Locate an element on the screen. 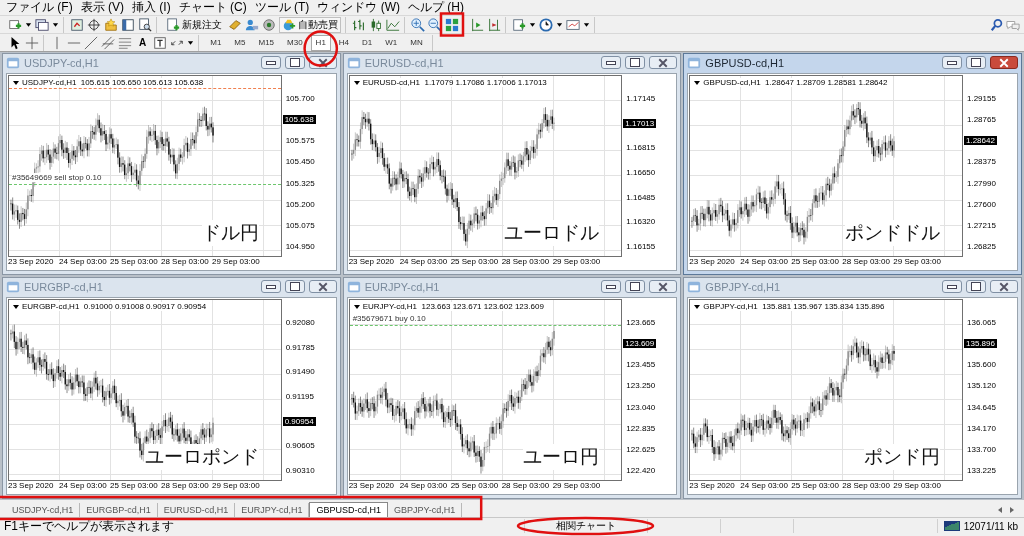 This screenshot has width=1024, height=536. menu-item: 挿入 (I) is located at coordinates (151, 8).